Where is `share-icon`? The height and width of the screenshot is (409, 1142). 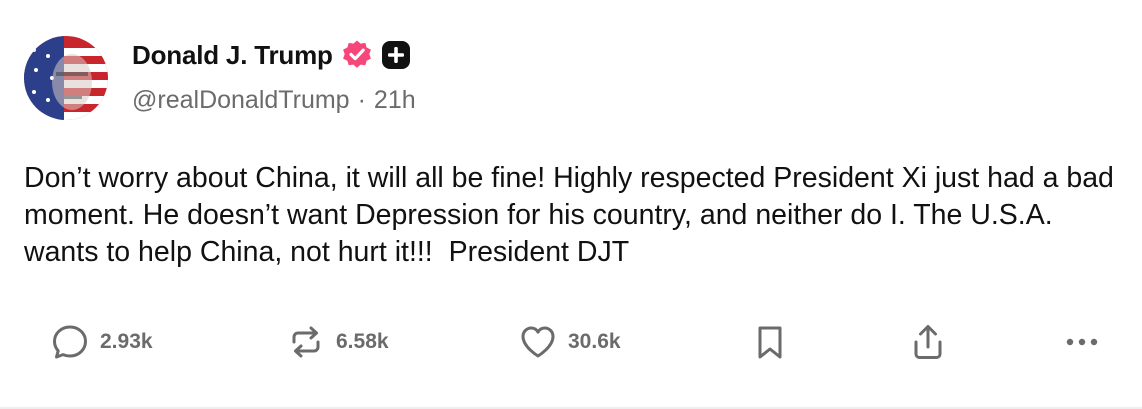 share-icon is located at coordinates (928, 342).